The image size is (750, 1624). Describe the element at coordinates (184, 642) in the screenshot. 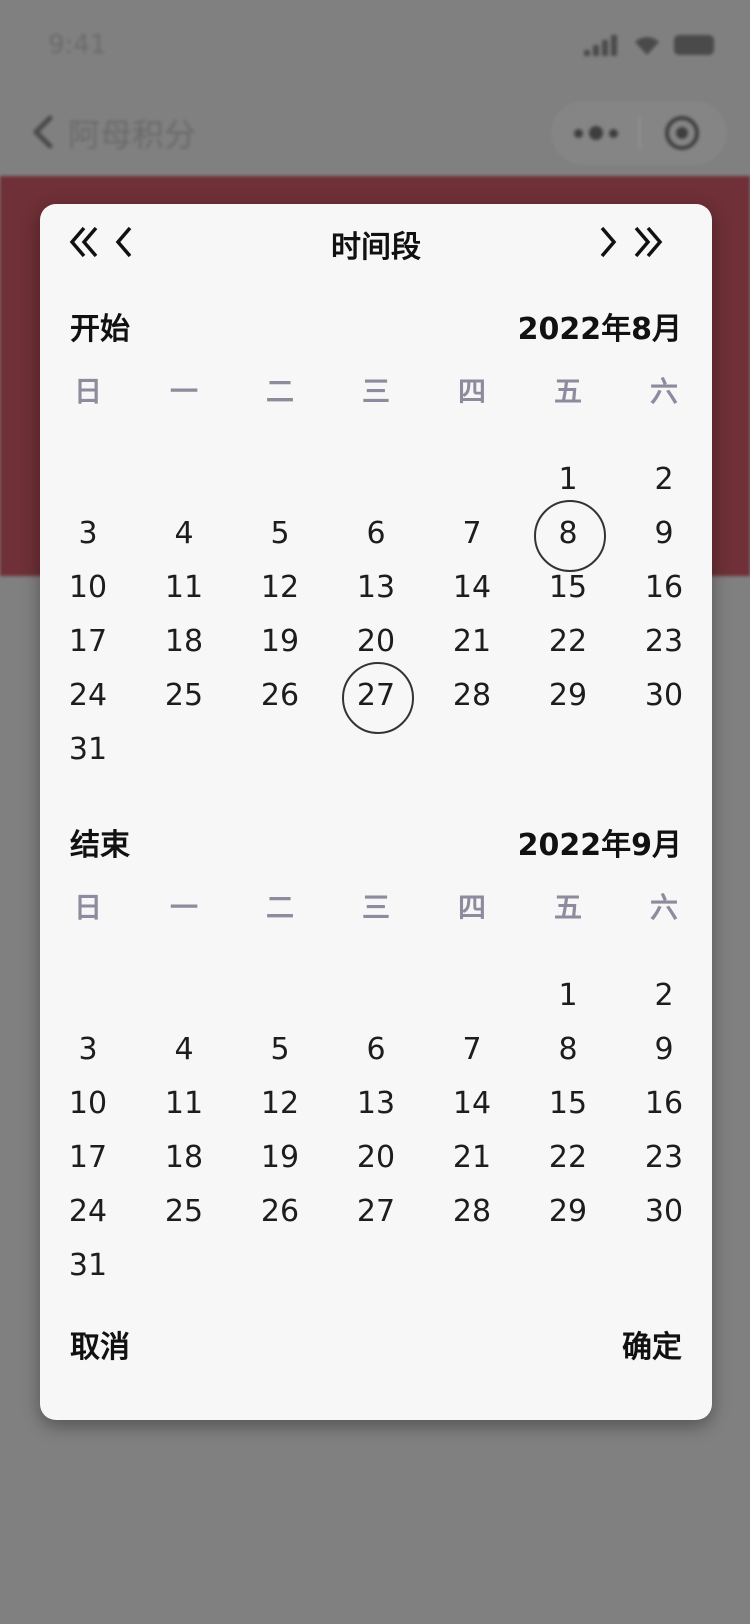

I see `start-day: 18` at that location.